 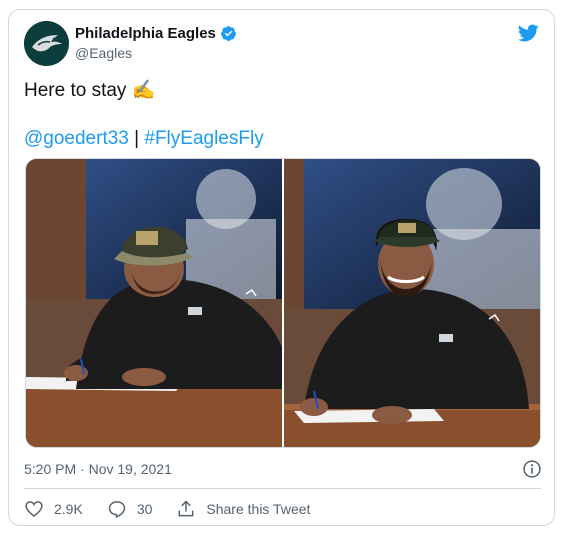 What do you see at coordinates (144, 509) in the screenshot?
I see `reply-count: 30` at bounding box center [144, 509].